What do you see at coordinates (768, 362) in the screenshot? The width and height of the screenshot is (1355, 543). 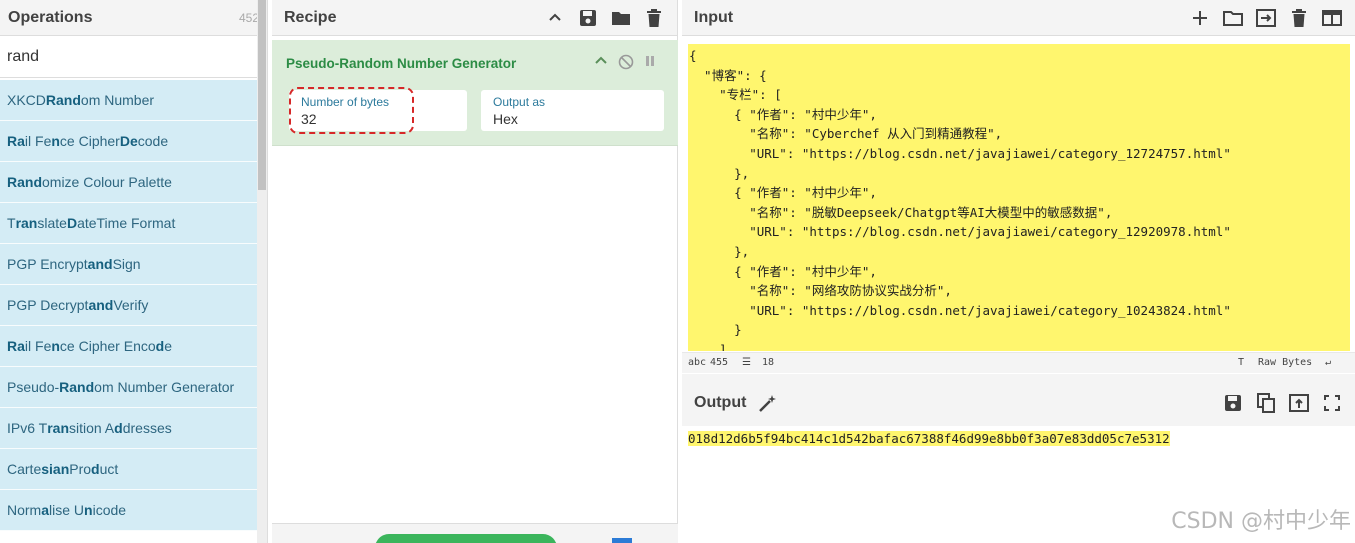 I see `line-count: 18` at bounding box center [768, 362].